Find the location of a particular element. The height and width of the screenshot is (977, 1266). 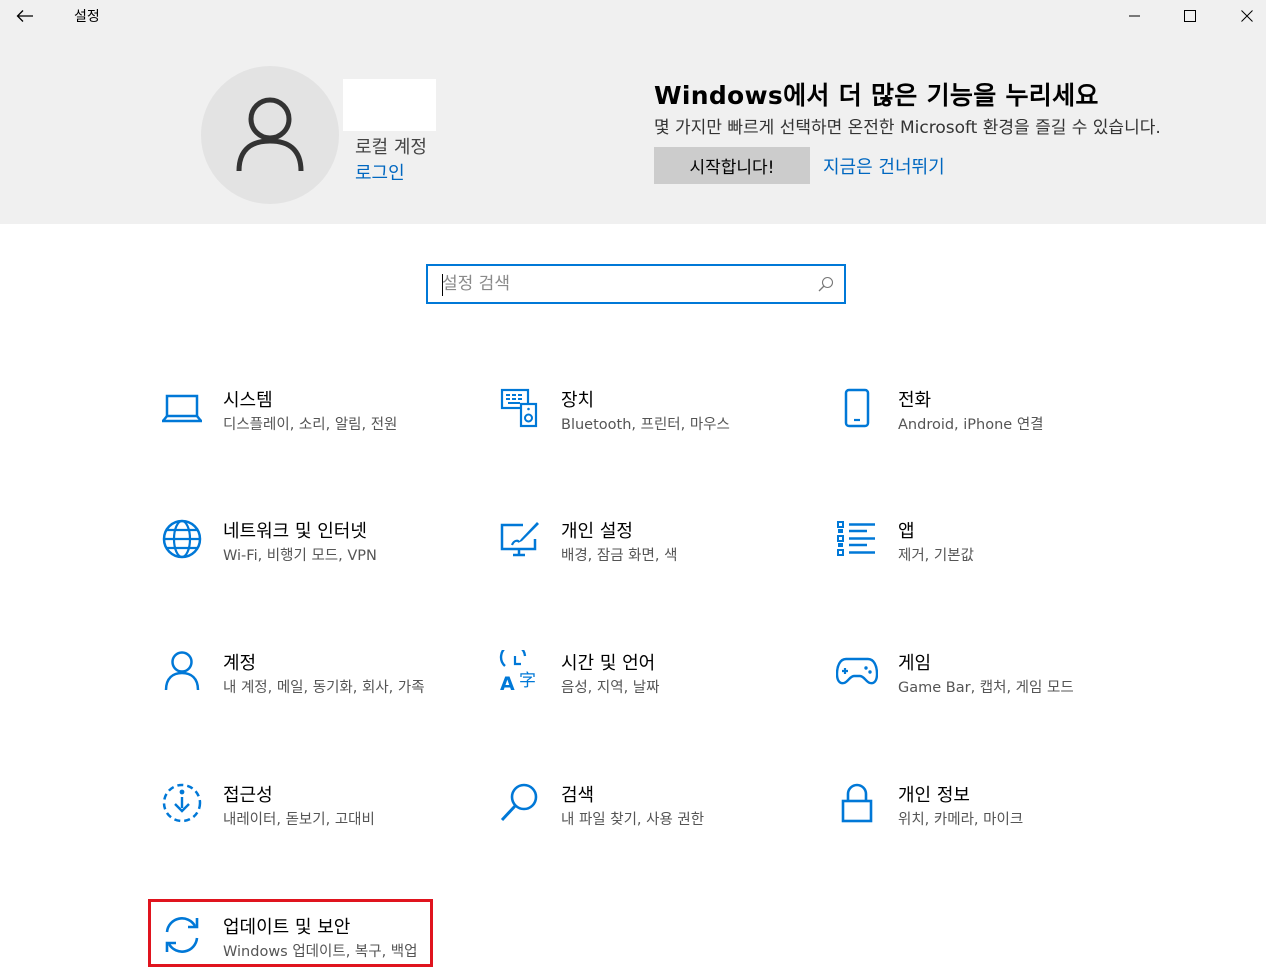

category-subtitle: 내레이터, 돋보기, 고대비 is located at coordinates (299, 820).